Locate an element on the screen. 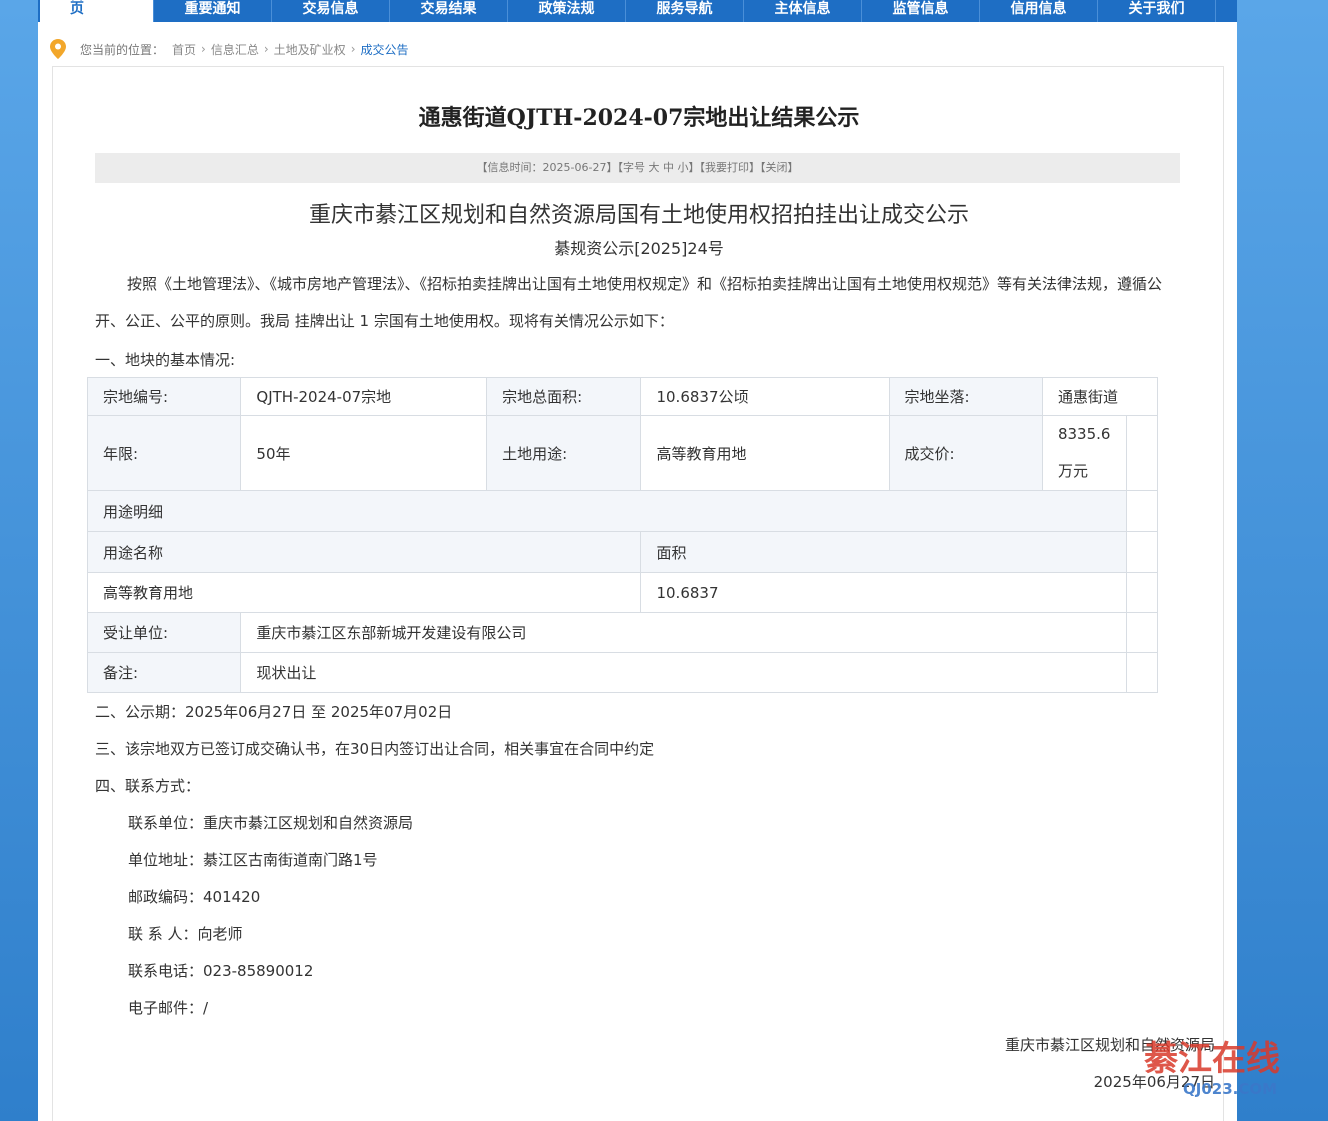 This screenshot has width=1328, height=1121. use-label: 土地用途: is located at coordinates (564, 453).